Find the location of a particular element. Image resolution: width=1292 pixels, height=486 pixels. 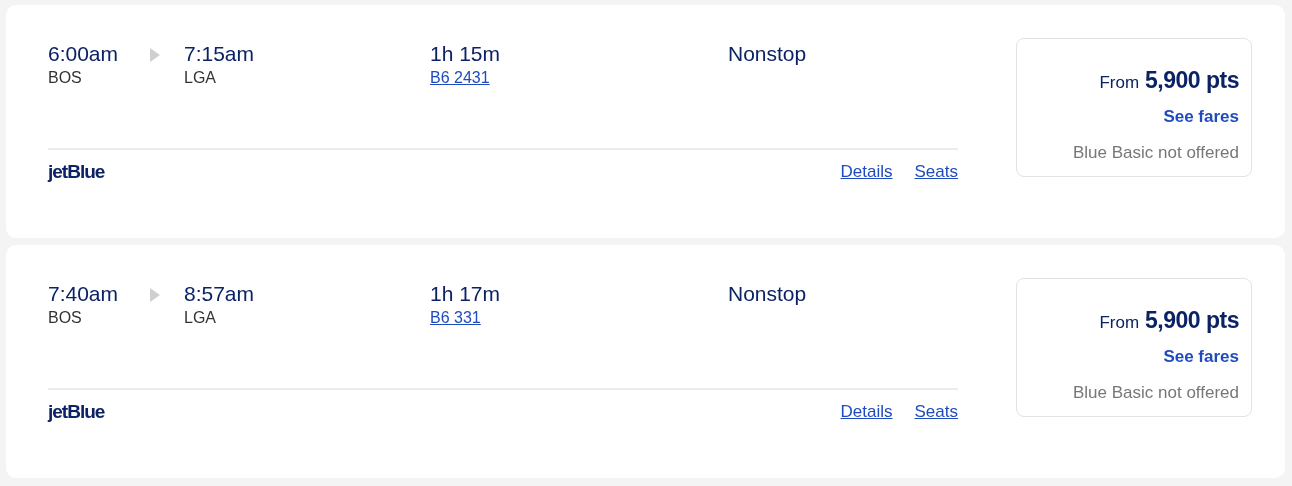

flight-duration: 1h 15m is located at coordinates (465, 54).